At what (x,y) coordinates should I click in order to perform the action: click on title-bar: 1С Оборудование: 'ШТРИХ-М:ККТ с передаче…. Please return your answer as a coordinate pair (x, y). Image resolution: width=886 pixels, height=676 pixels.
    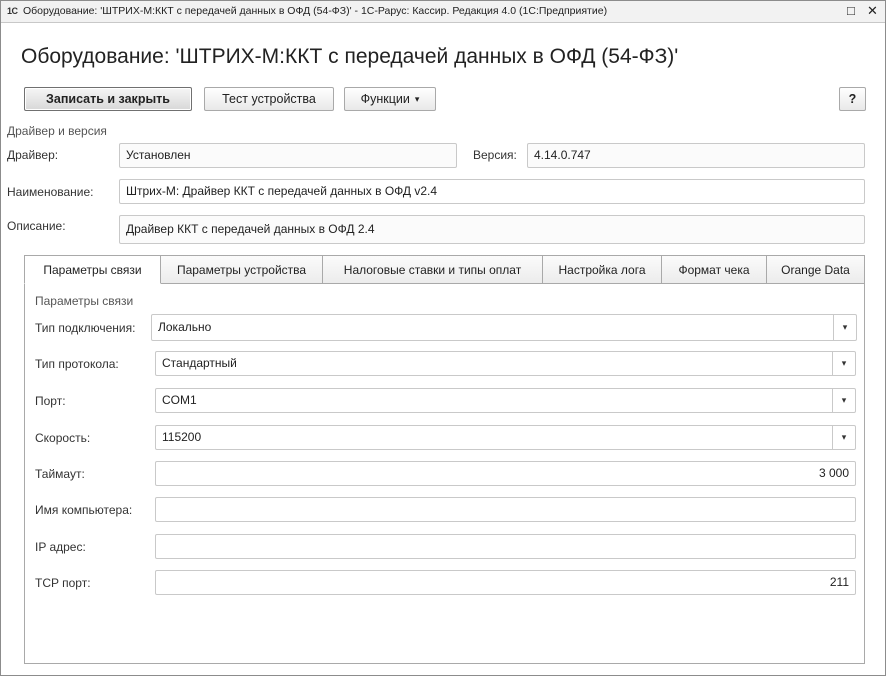
    Looking at the image, I should click on (443, 12).